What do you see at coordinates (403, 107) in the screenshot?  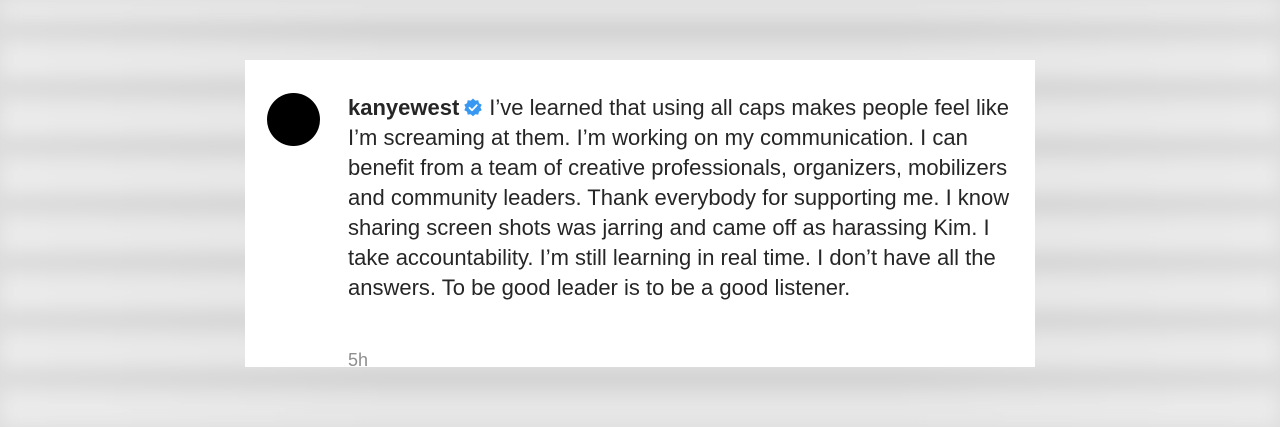 I see `username-link: kanyewest` at bounding box center [403, 107].